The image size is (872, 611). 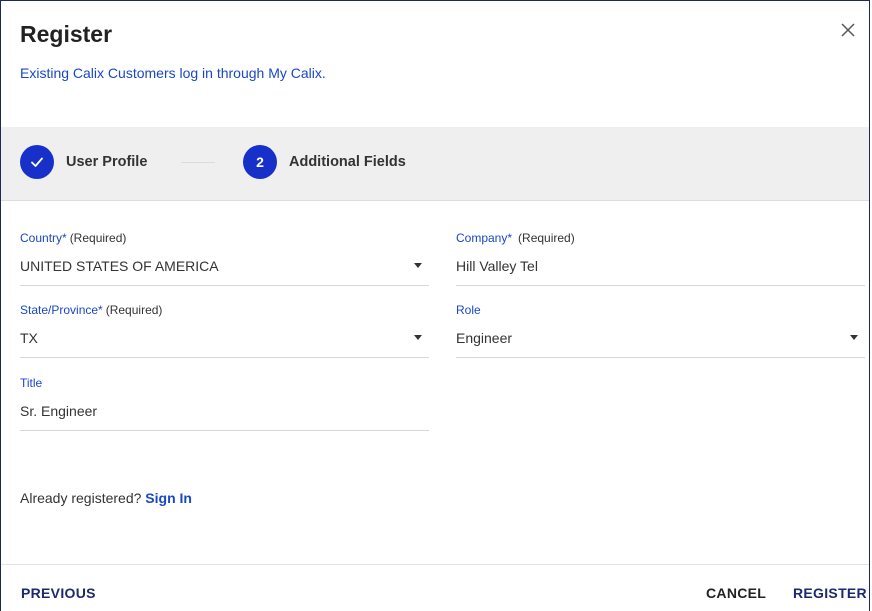 What do you see at coordinates (736, 593) in the screenshot?
I see `cancel-button: CANCEL` at bounding box center [736, 593].